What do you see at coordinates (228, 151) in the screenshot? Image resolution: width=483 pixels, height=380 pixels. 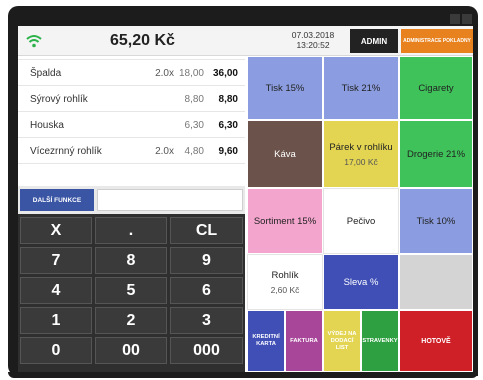 I see `item-sum: 9,60` at bounding box center [228, 151].